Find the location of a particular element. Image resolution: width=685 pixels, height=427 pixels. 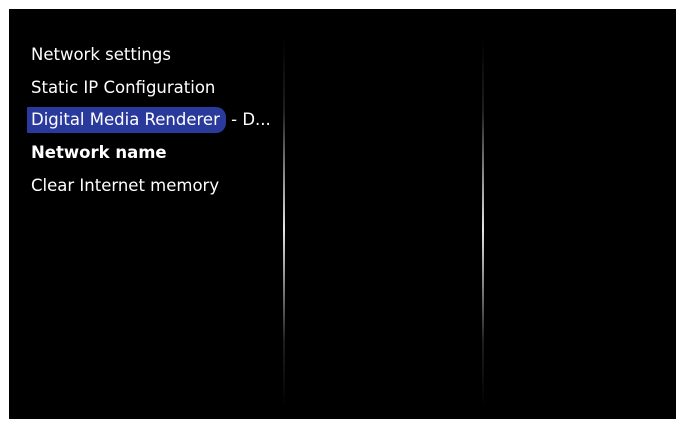

menu-item-clear-internet-memory: Clear Internet memory is located at coordinates (125, 186).